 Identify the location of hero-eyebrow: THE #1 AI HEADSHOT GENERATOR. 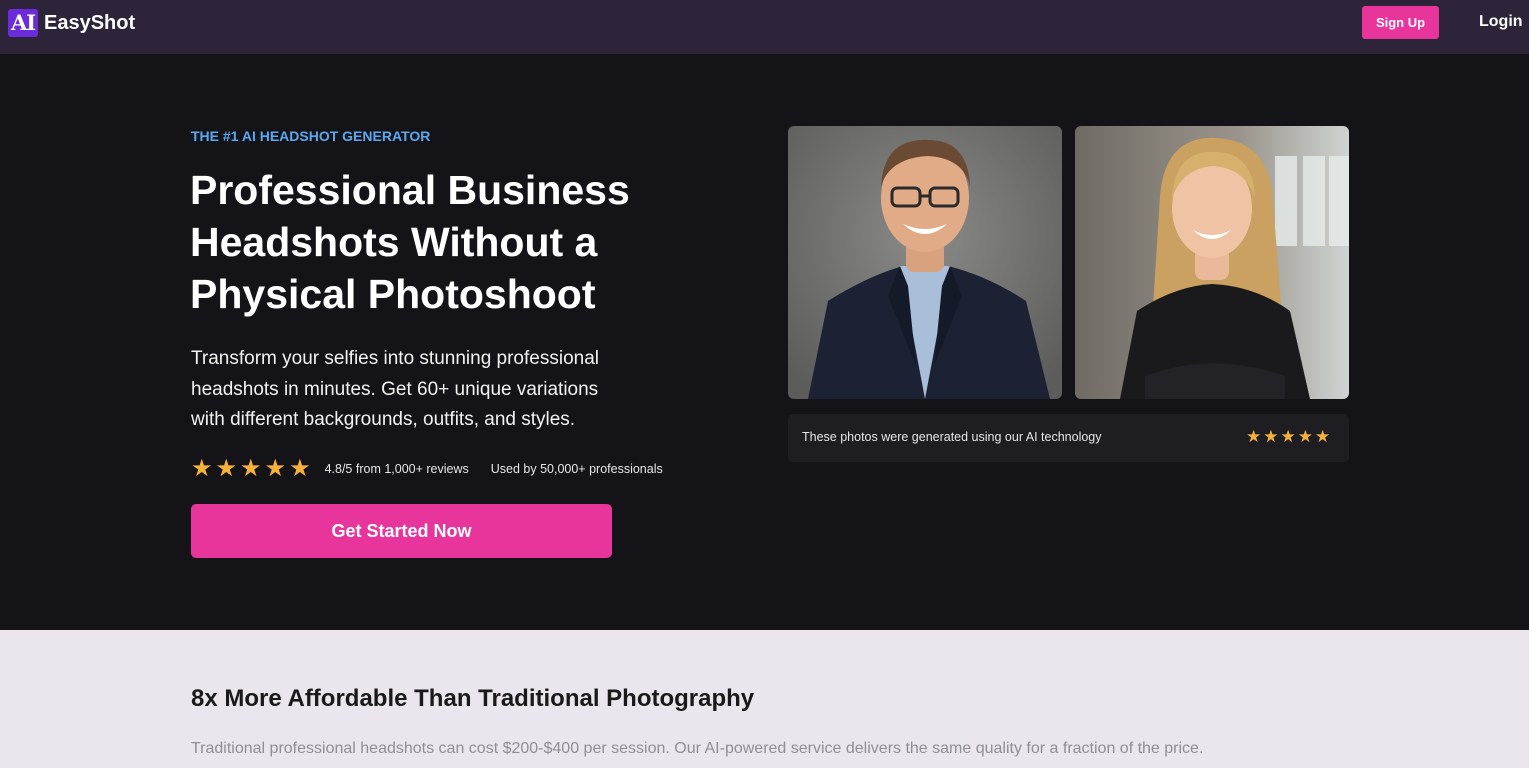
(311, 136).